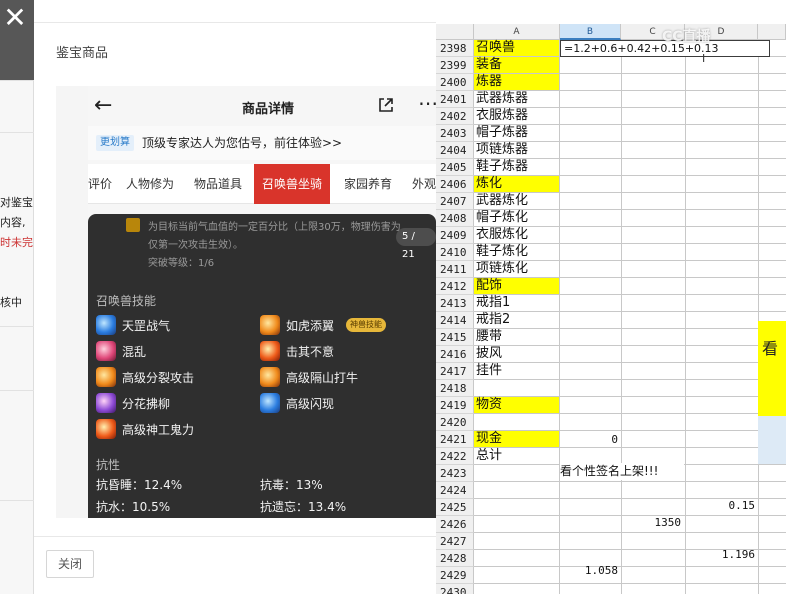  I want to click on row-header: 2404, so click(455, 150).